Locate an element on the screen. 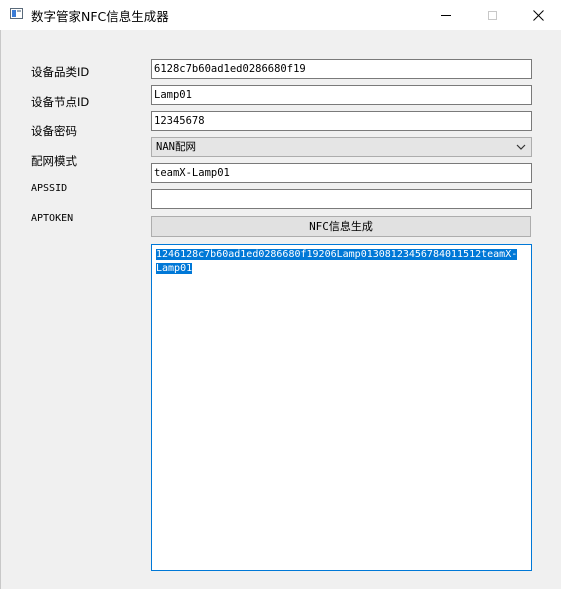  password-input: 12345678 is located at coordinates (341, 121).